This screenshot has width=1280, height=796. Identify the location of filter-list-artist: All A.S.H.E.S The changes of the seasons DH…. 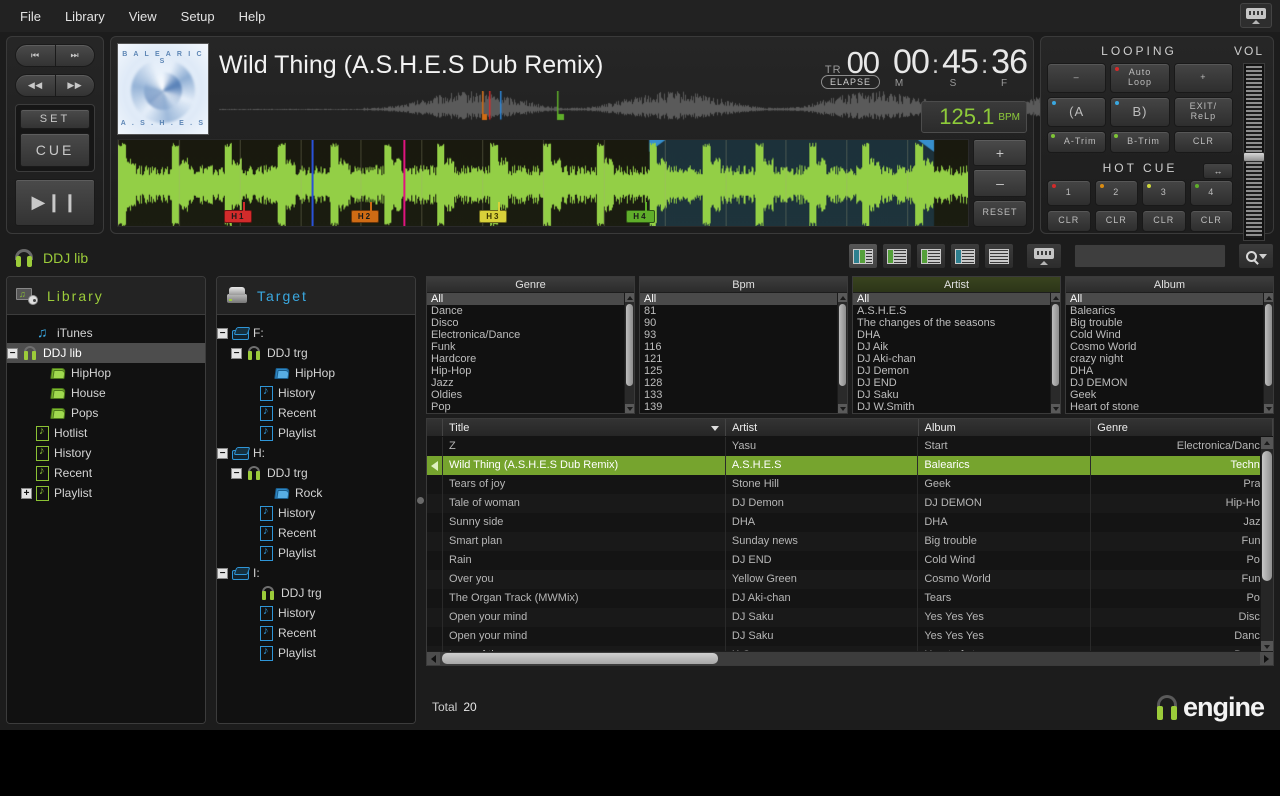
(956, 353).